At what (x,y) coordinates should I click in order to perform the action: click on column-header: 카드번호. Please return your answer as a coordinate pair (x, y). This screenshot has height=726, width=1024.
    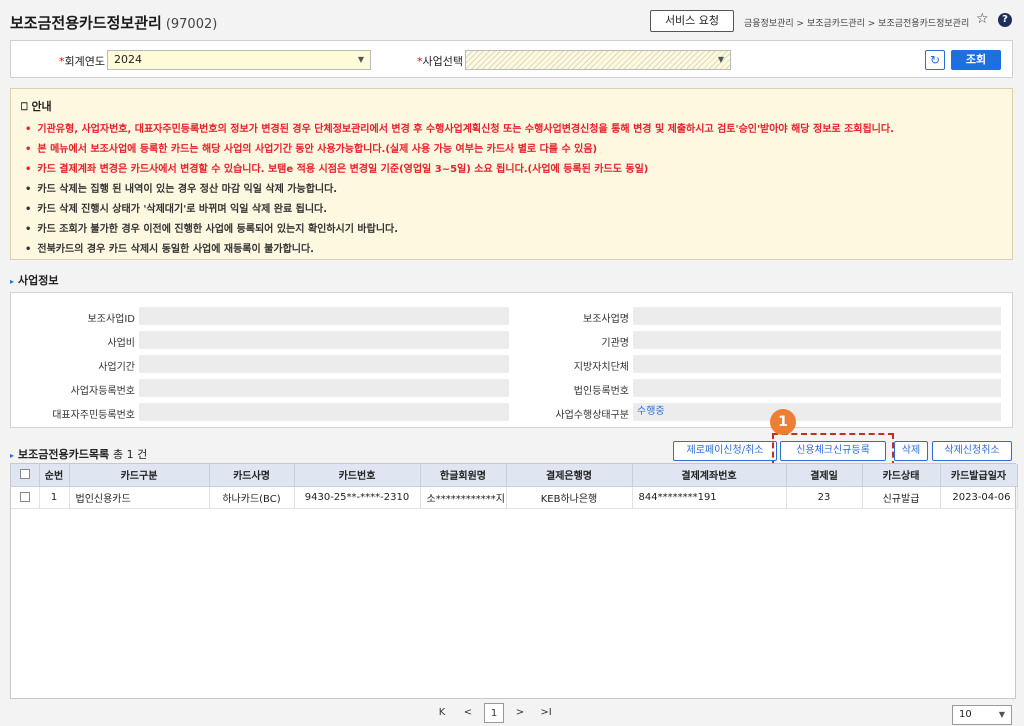
    Looking at the image, I should click on (357, 475).